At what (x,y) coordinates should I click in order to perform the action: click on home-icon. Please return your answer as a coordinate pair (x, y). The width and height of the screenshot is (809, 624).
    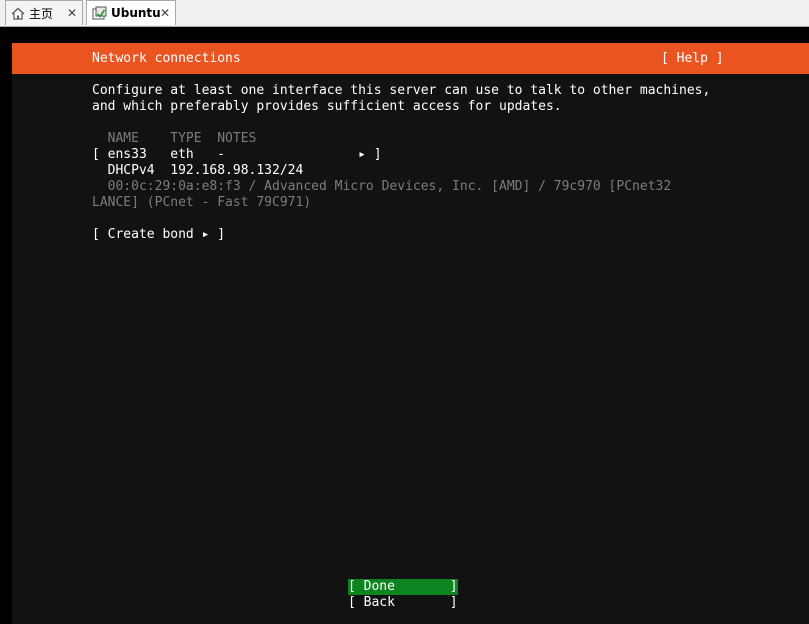
    Looking at the image, I should click on (18, 13).